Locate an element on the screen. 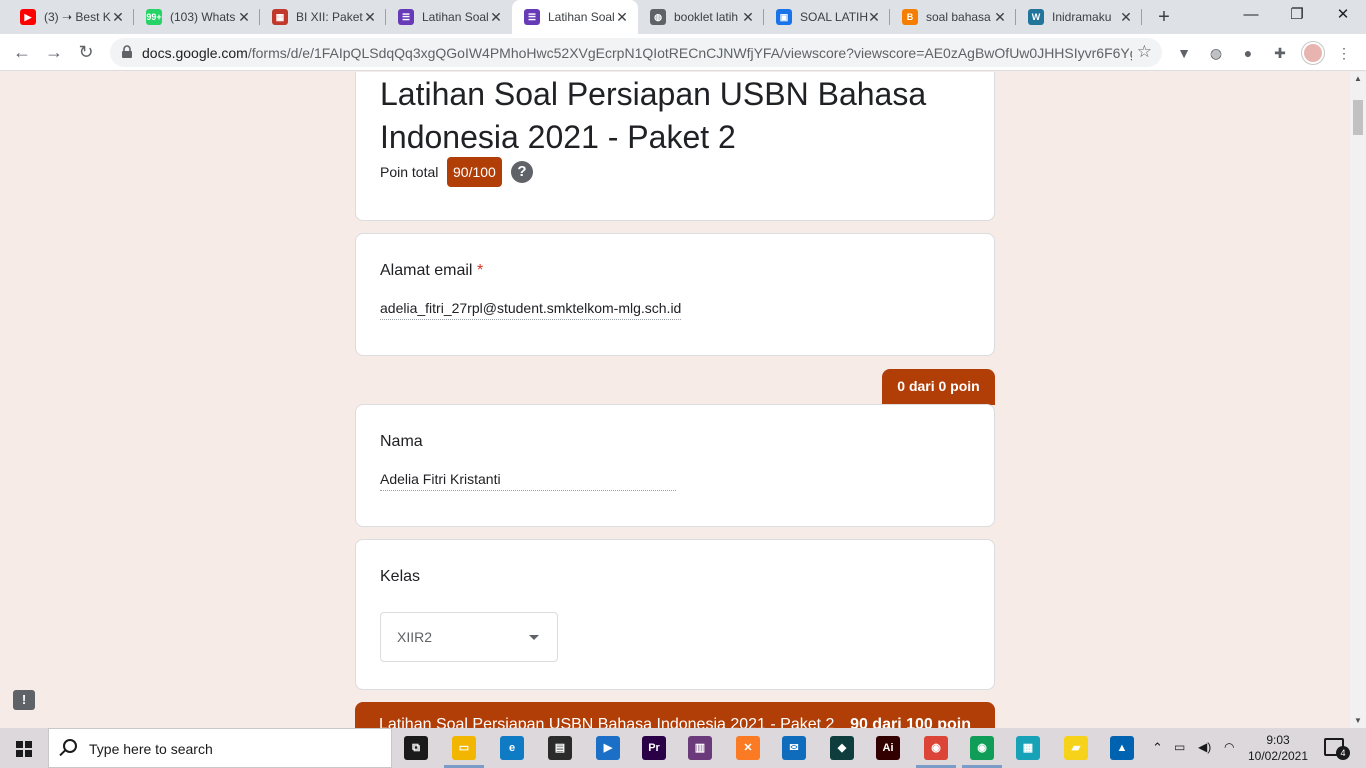 This screenshot has width=1366, height=768. xampp-icon: ✕ is located at coordinates (748, 748).